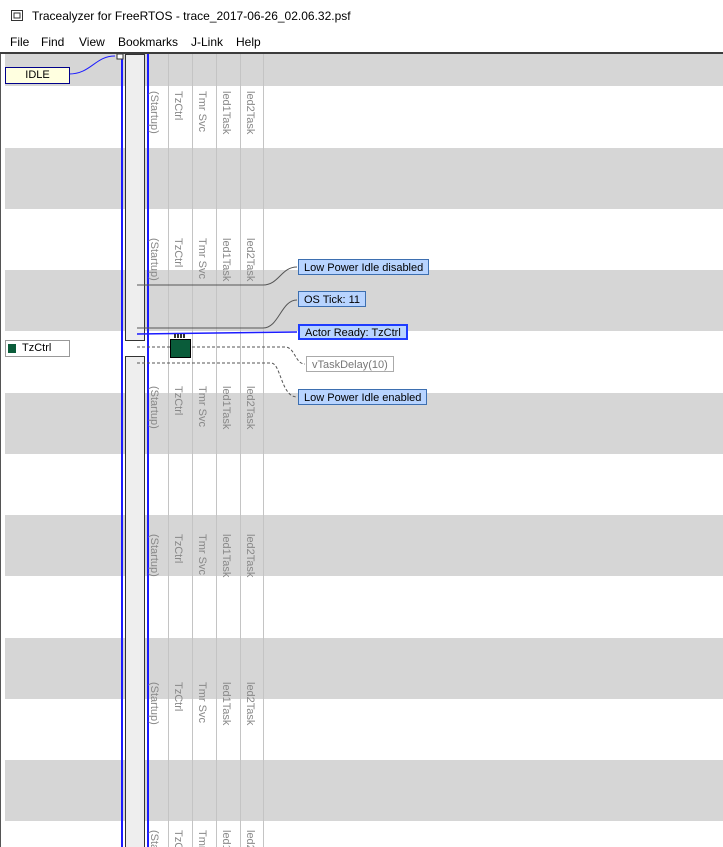 Image resolution: width=723 pixels, height=847 pixels. I want to click on menu-file: File, so click(19, 42).